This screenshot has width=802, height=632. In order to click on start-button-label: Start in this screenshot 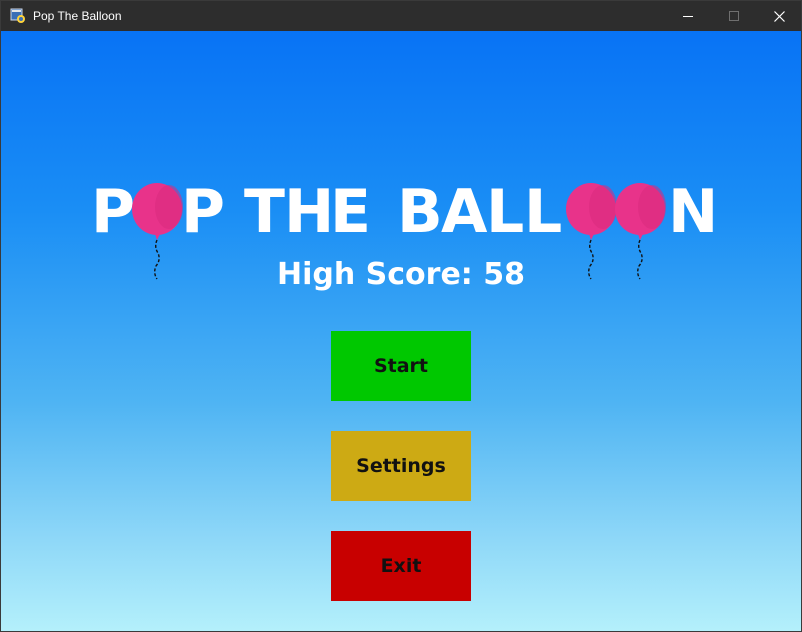, I will do `click(401, 366)`.